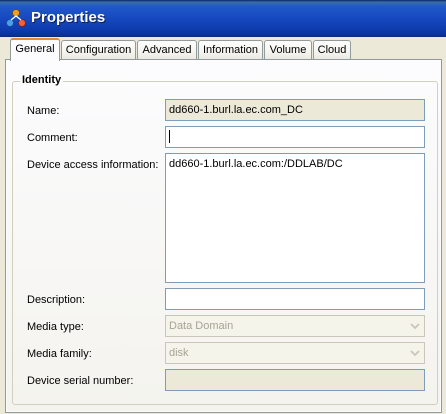 Image resolution: width=446 pixels, height=414 pixels. Describe the element at coordinates (98, 50) in the screenshot. I see `tab-configuration: Configuration` at that location.